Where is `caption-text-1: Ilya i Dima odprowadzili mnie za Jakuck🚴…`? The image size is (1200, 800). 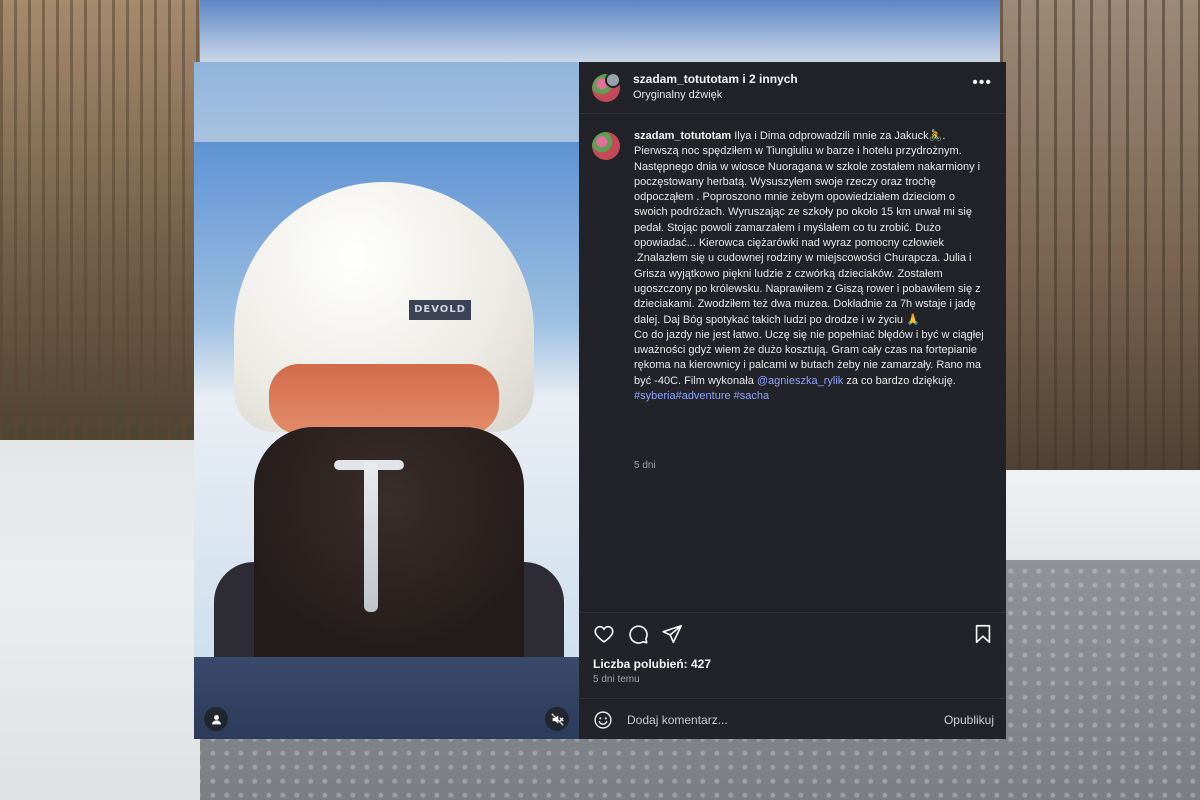
caption-text-1: Ilya i Dima odprowadzili mnie za Jakuck🚴… is located at coordinates (807, 228).